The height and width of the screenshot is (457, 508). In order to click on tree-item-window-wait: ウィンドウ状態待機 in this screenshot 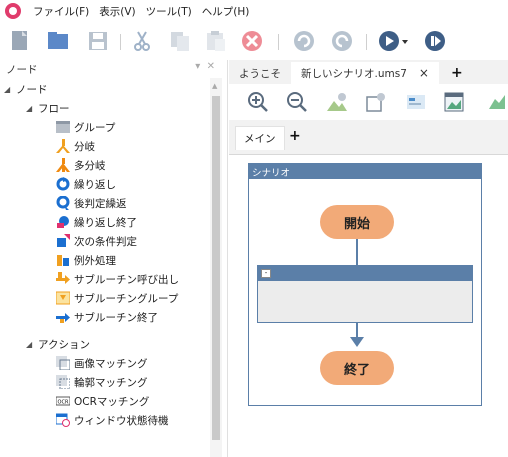, I will do `click(112, 420)`.